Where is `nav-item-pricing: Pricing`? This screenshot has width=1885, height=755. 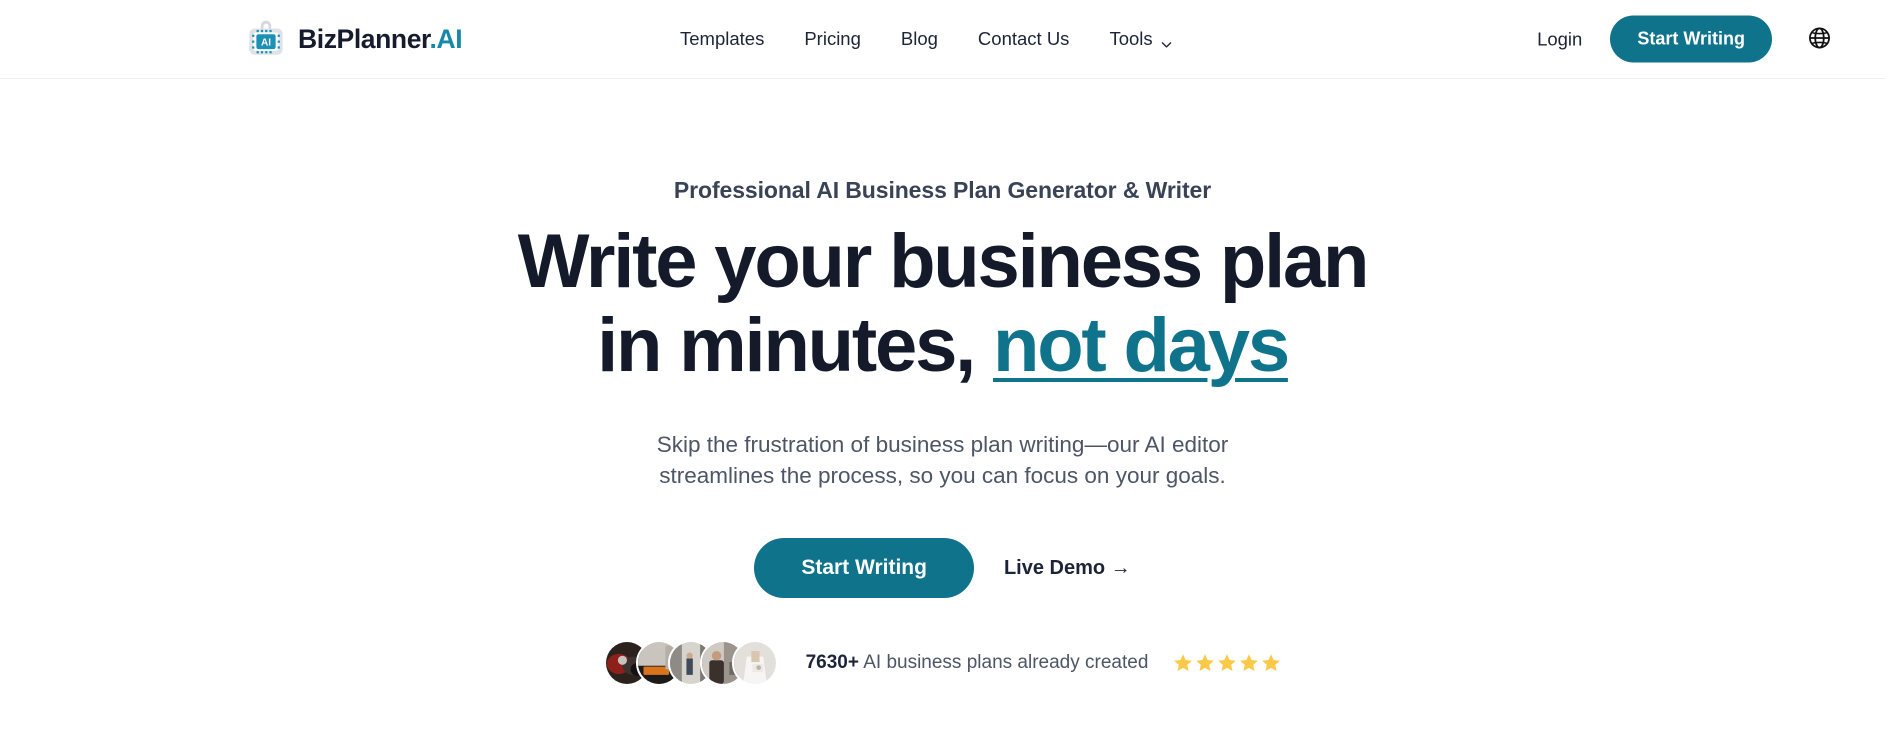
nav-item-pricing: Pricing is located at coordinates (832, 39).